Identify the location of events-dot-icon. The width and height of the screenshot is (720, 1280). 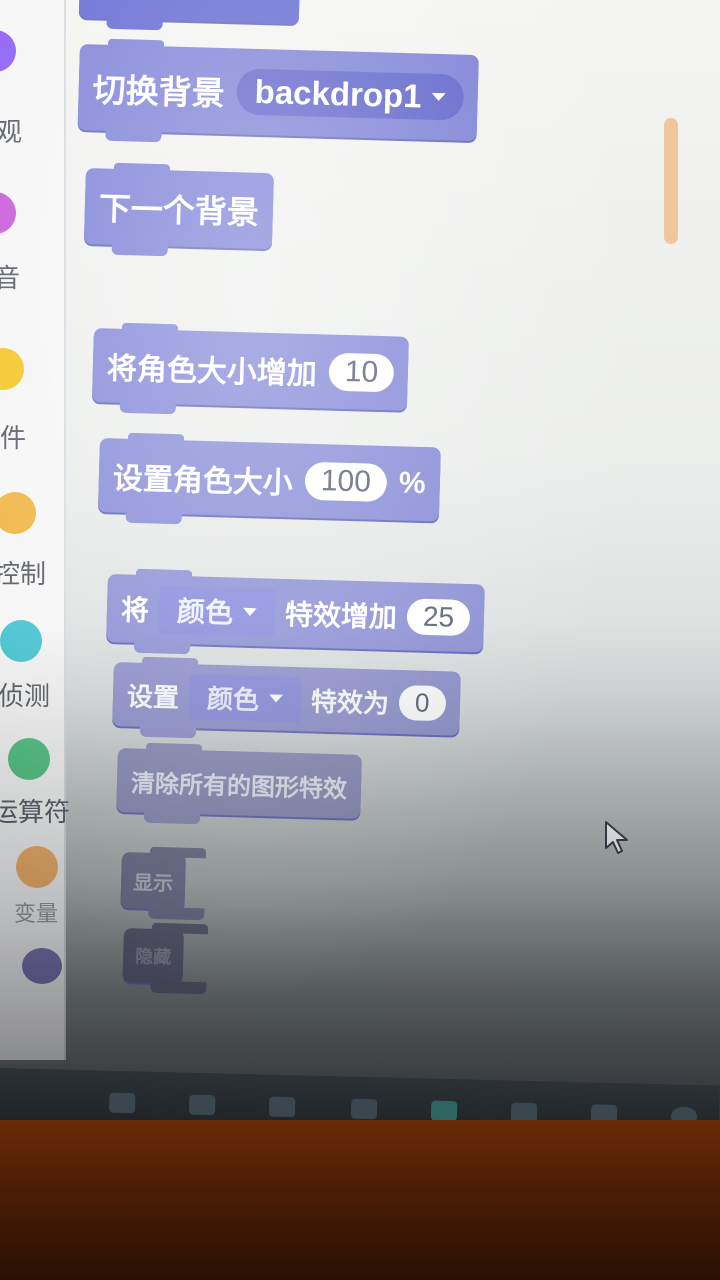
(12, 369).